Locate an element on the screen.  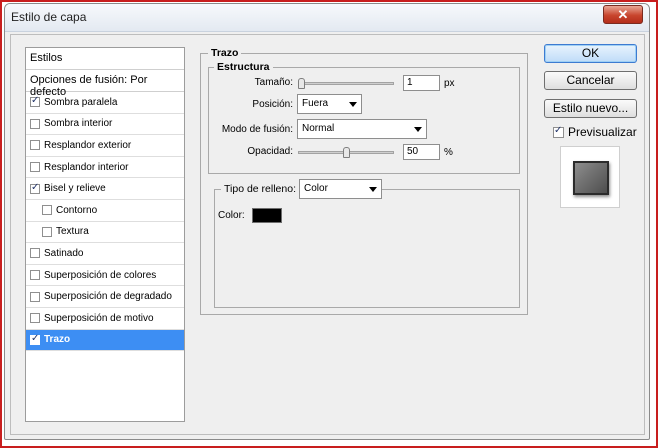
style-item-label: Superposición de colores is located at coordinates (100, 275).